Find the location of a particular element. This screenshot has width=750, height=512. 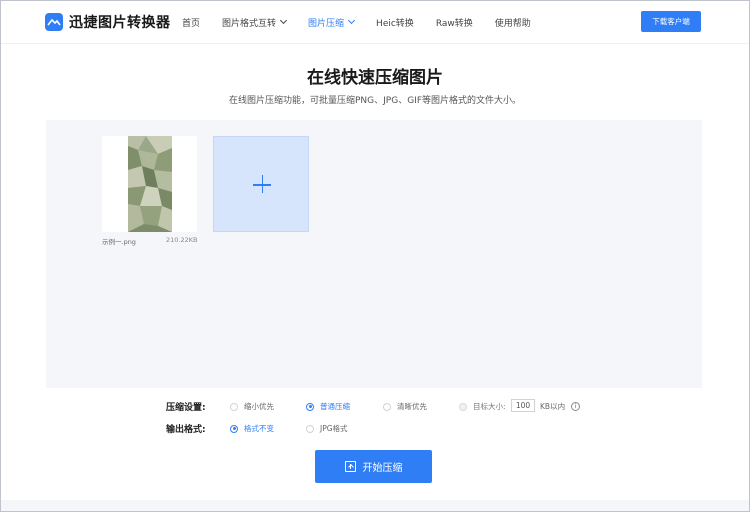

option-label: 清晰优先 is located at coordinates (412, 406).